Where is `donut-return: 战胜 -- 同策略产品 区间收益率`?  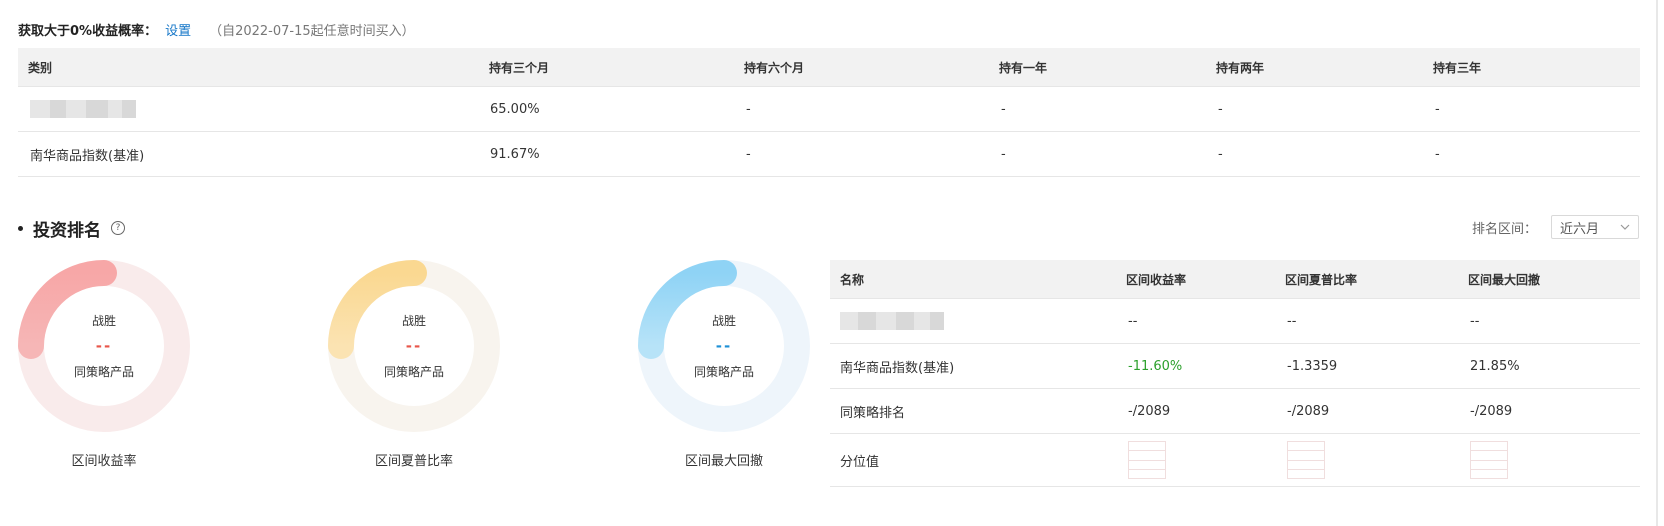
donut-return: 战胜 -- 同策略产品 区间收益率 is located at coordinates (104, 364).